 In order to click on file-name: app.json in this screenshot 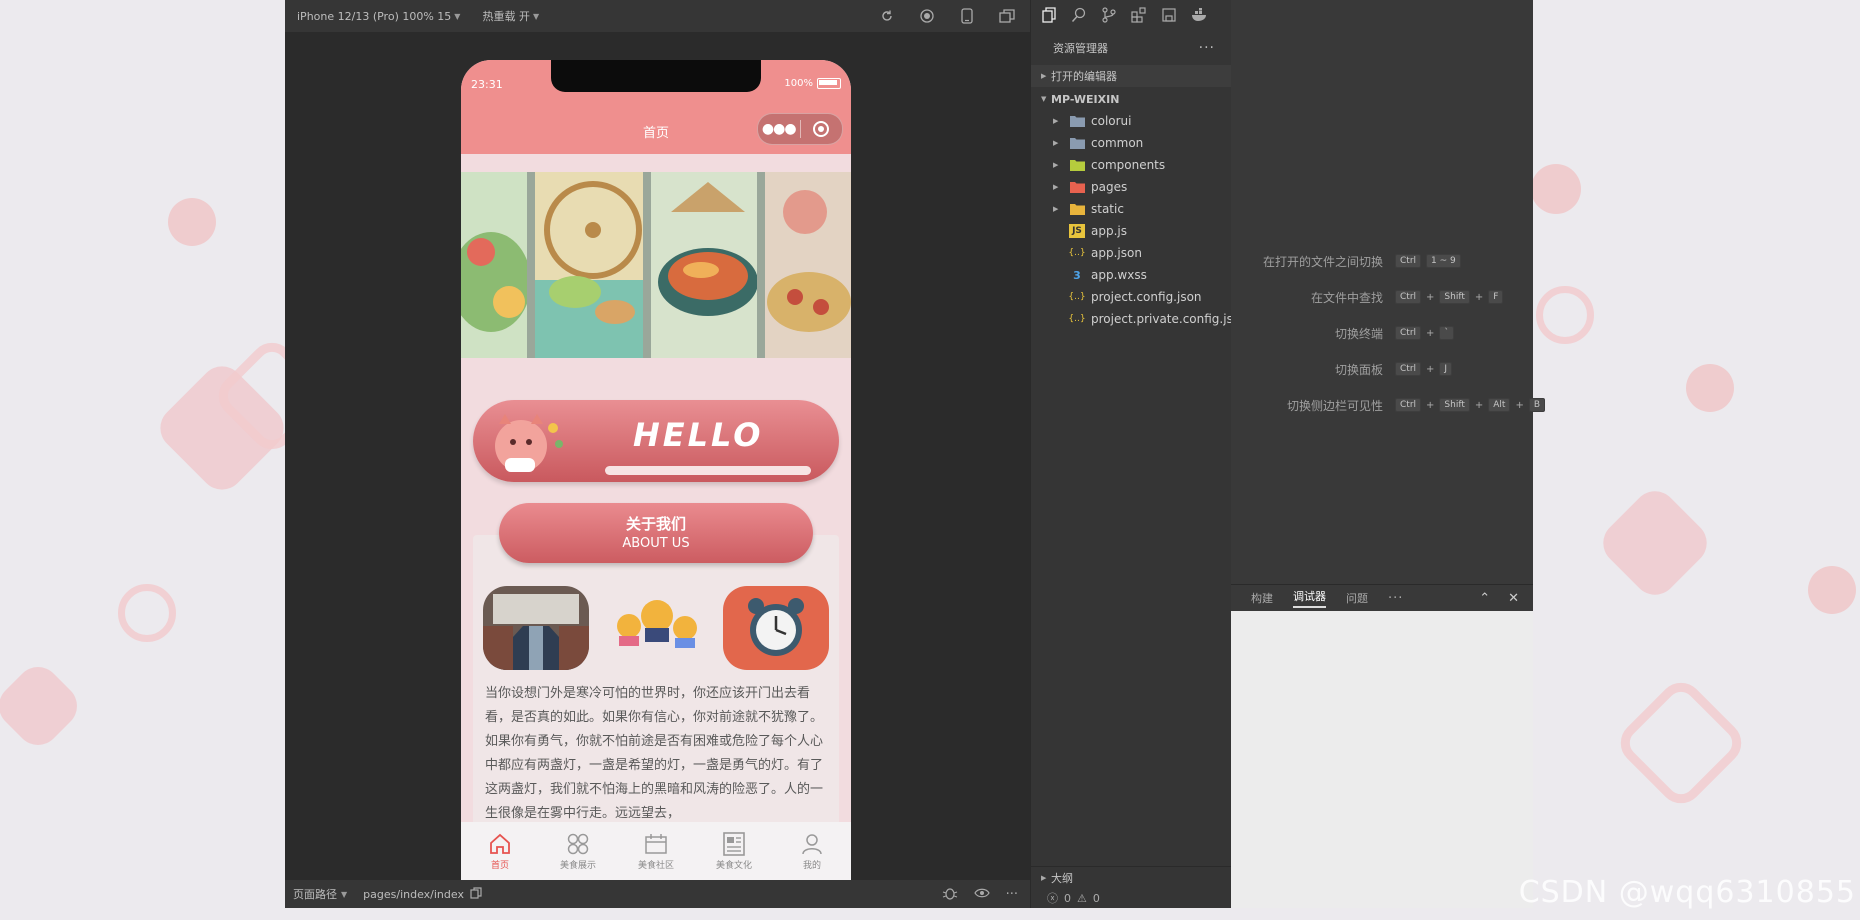, I will do `click(1116, 253)`.